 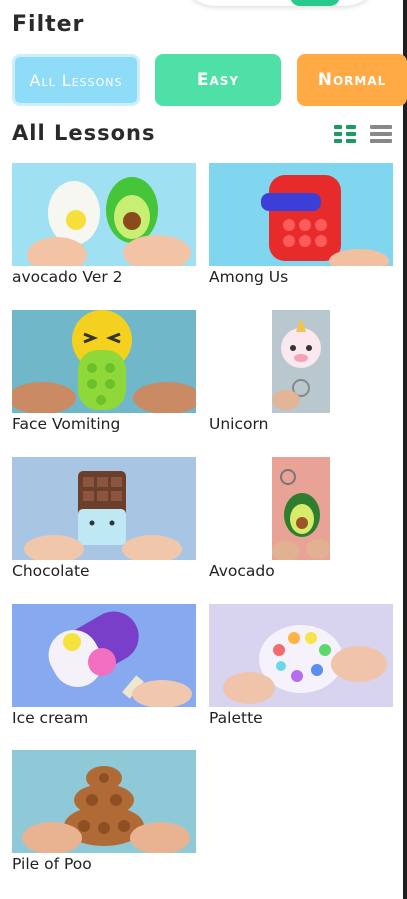 I want to click on scrollbar-edge, so click(x=405, y=449).